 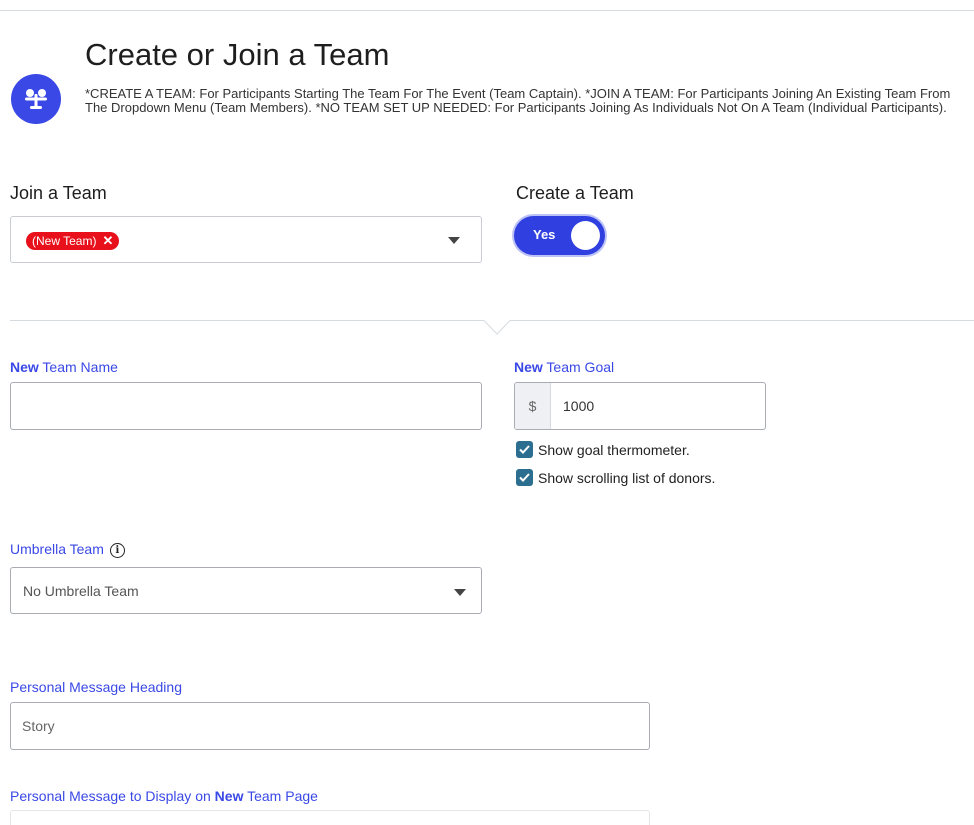 What do you see at coordinates (58, 193) in the screenshot?
I see `join-team-label: Join a Team` at bounding box center [58, 193].